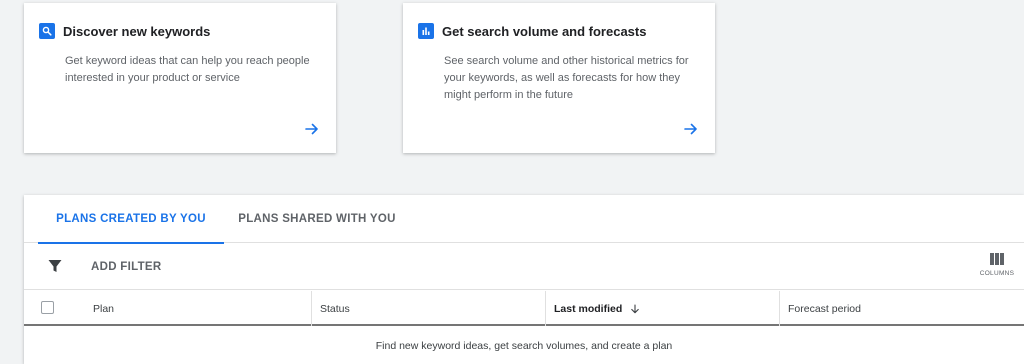 This screenshot has height=364, width=1024. I want to click on select-all-checkbox, so click(47, 307).